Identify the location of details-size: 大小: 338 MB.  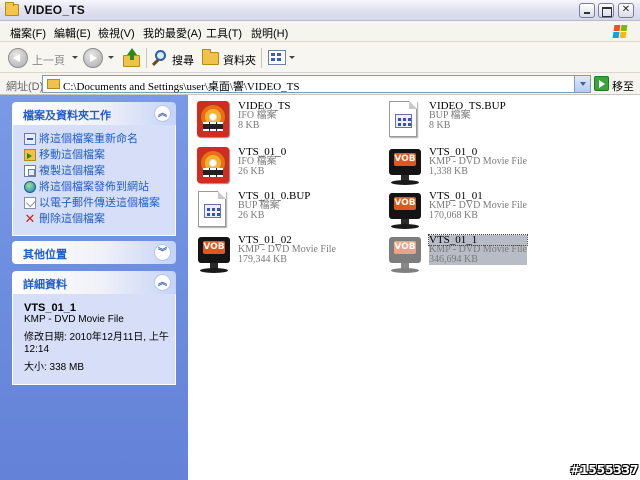
(54, 367).